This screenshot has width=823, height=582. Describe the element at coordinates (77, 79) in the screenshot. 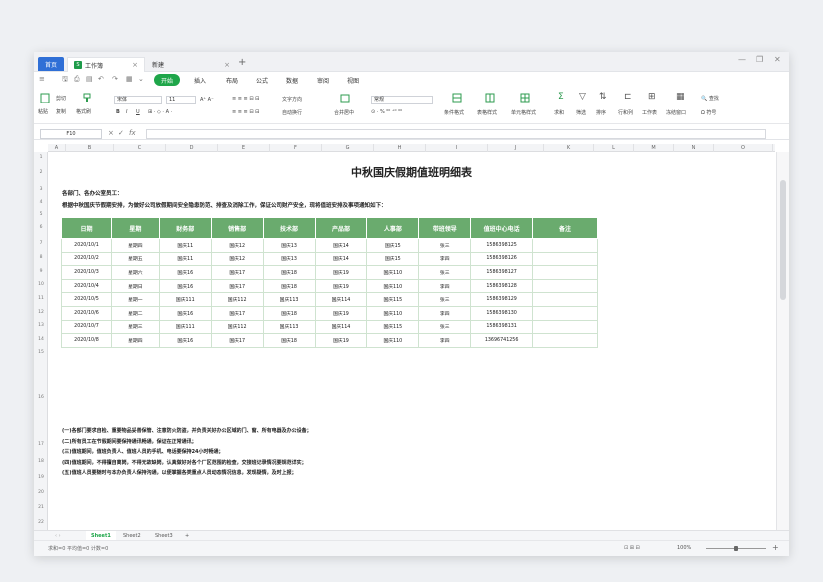

I see `print-icon: ⎙` at that location.